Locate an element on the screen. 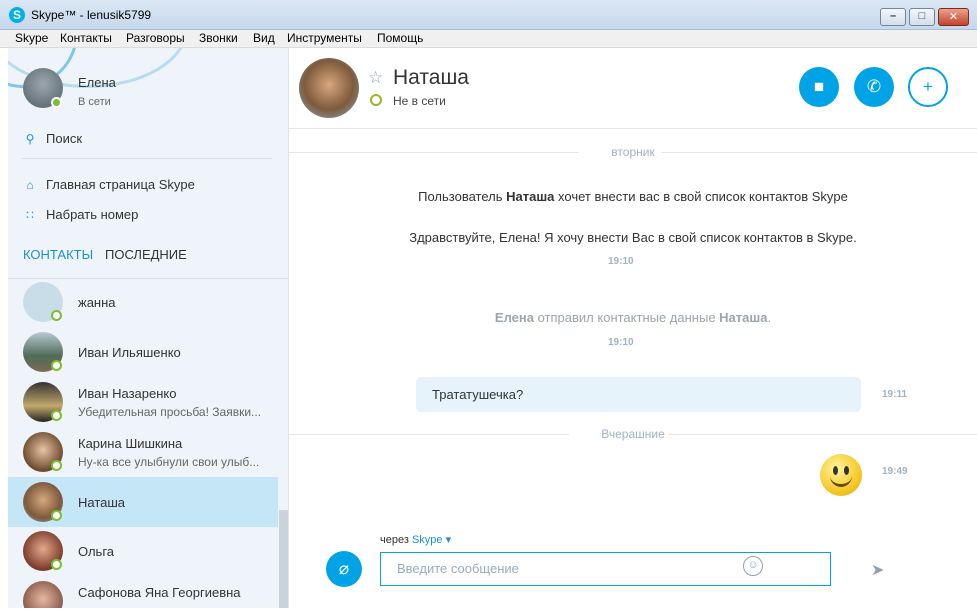 The height and width of the screenshot is (616, 977). video-camera-icon: ■ is located at coordinates (819, 86).